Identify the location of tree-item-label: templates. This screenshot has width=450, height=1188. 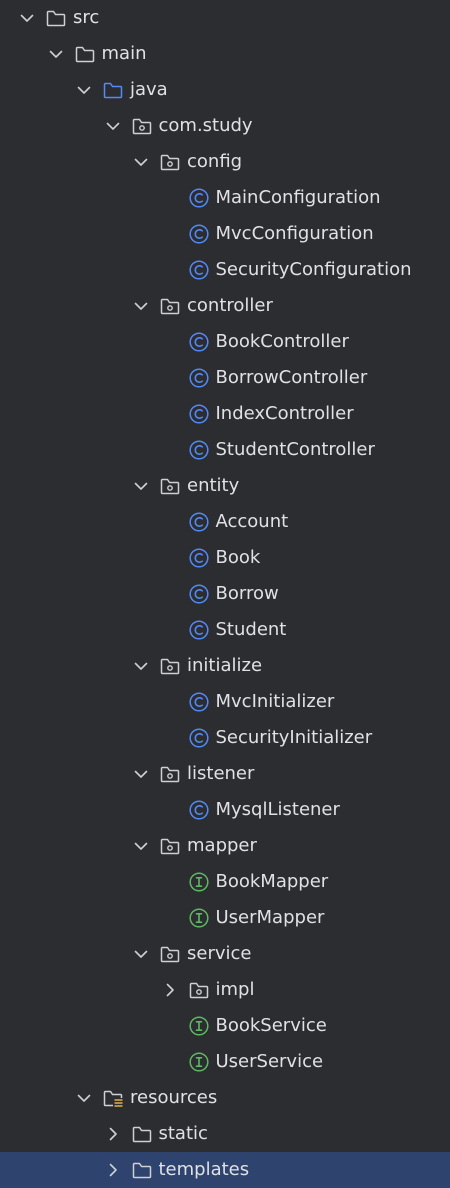
(204, 1169).